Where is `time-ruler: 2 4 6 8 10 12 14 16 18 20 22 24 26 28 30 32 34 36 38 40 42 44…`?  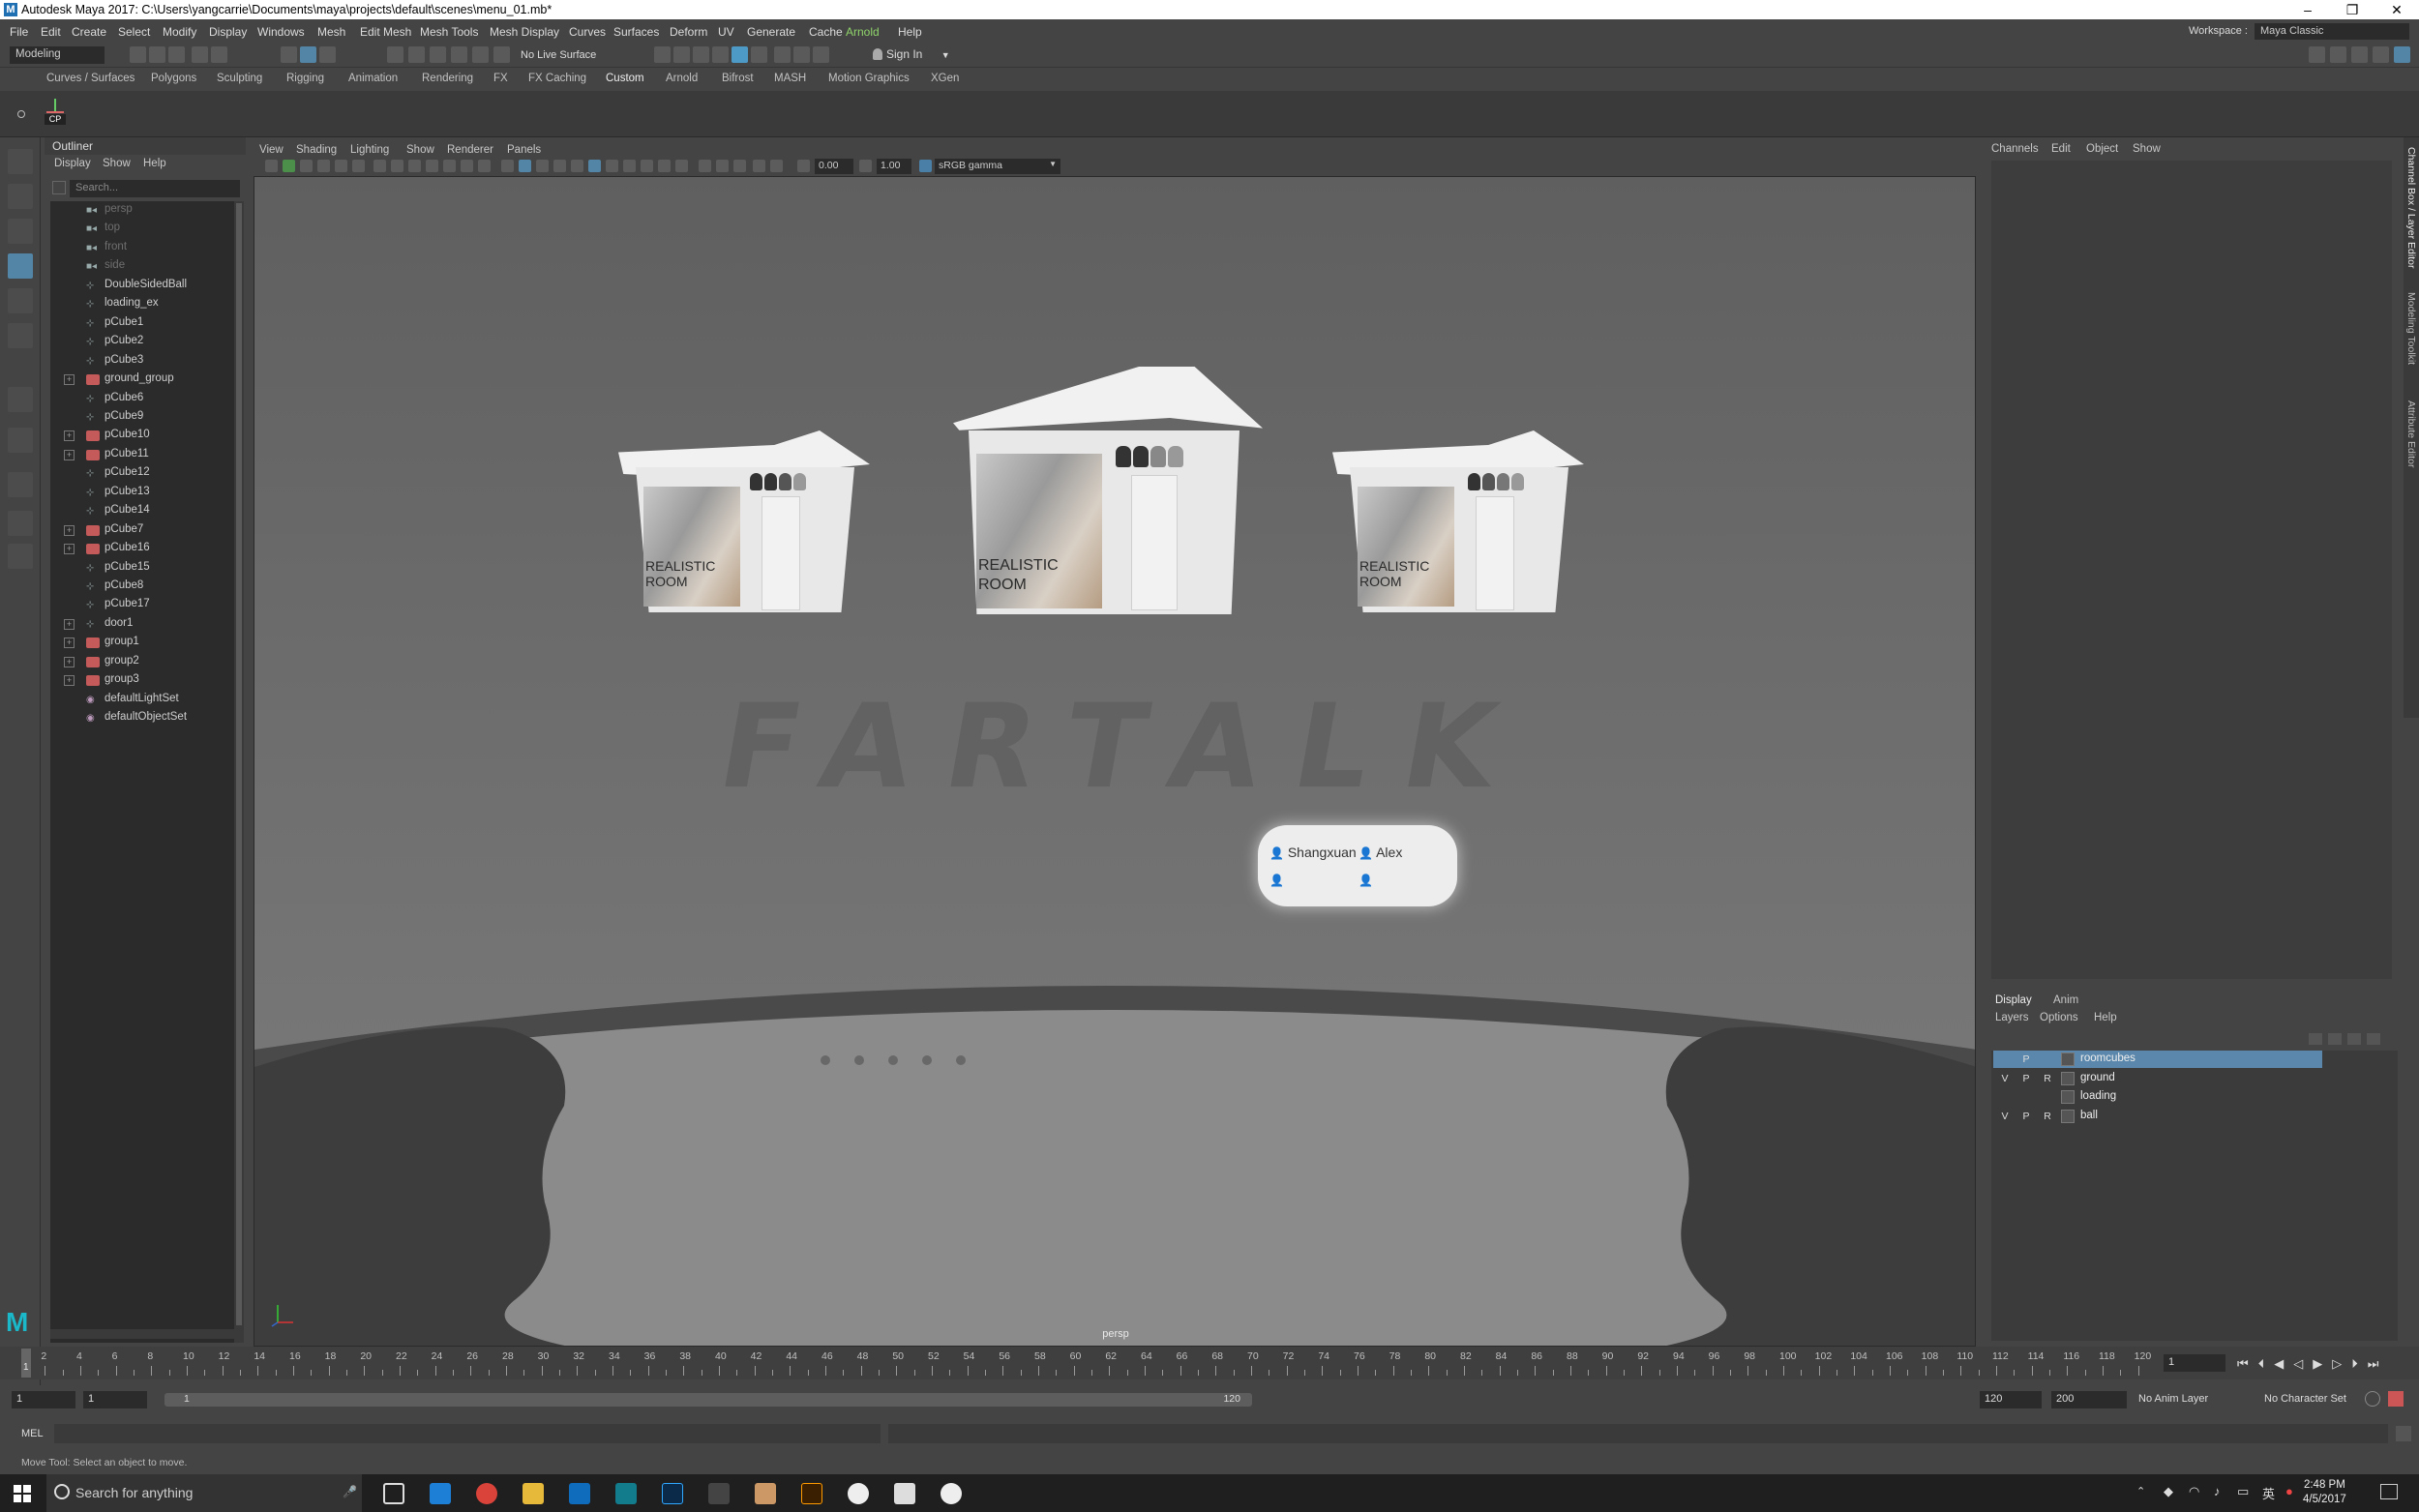 time-ruler: 2 4 6 8 10 12 14 16 18 20 22 24 26 28 30 32 34 36 38 40 42 44… is located at coordinates (1085, 1363).